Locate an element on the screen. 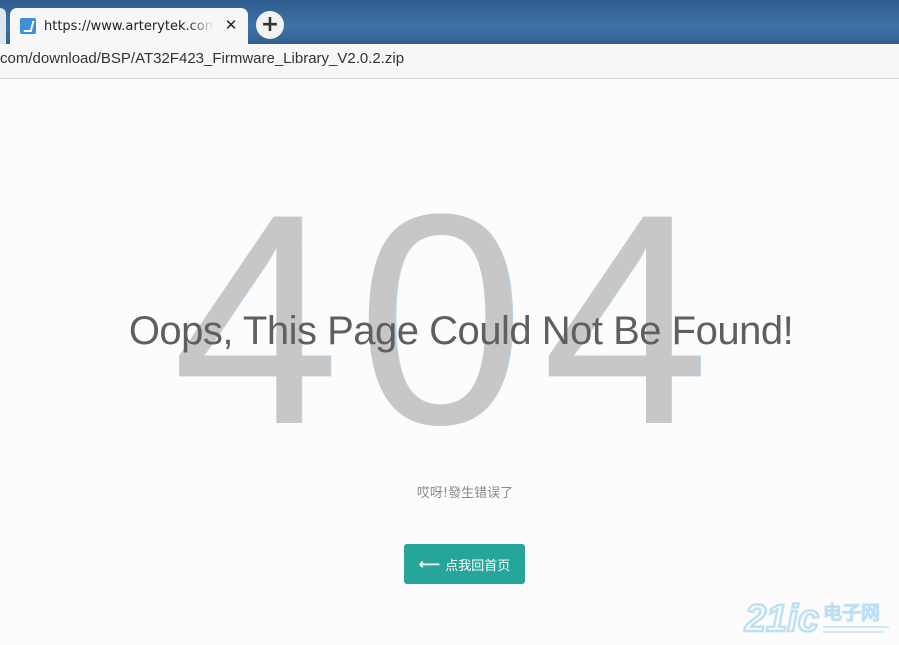 The image size is (899, 645). error-subtext: 哎呀!發生错误了 is located at coordinates (465, 493).